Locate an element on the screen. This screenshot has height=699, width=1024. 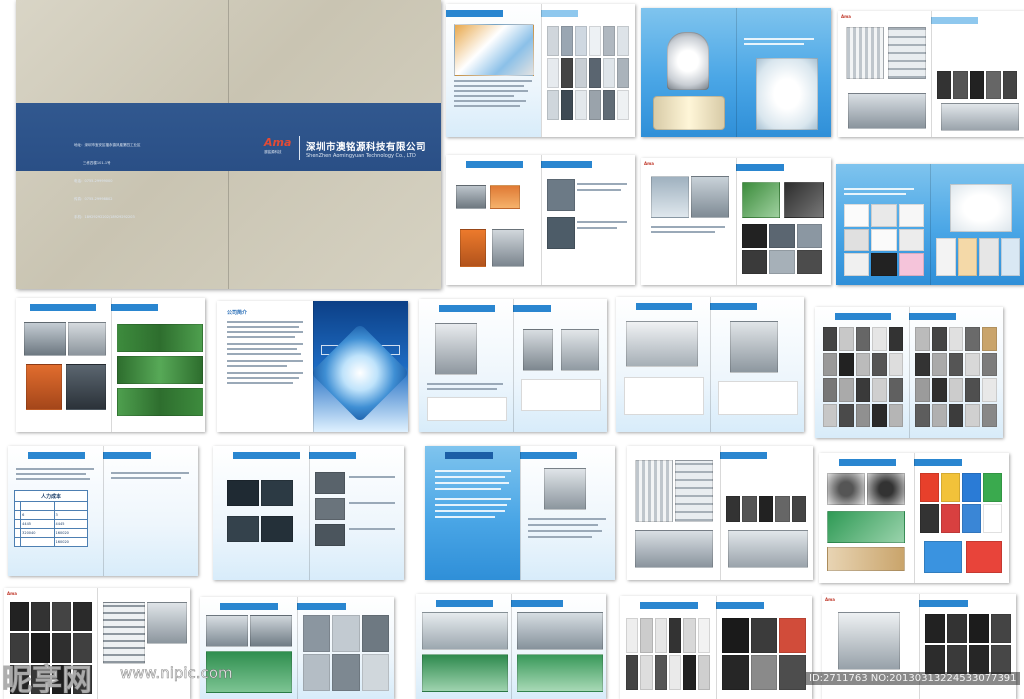
machine-photo is located at coordinates (45, 339).